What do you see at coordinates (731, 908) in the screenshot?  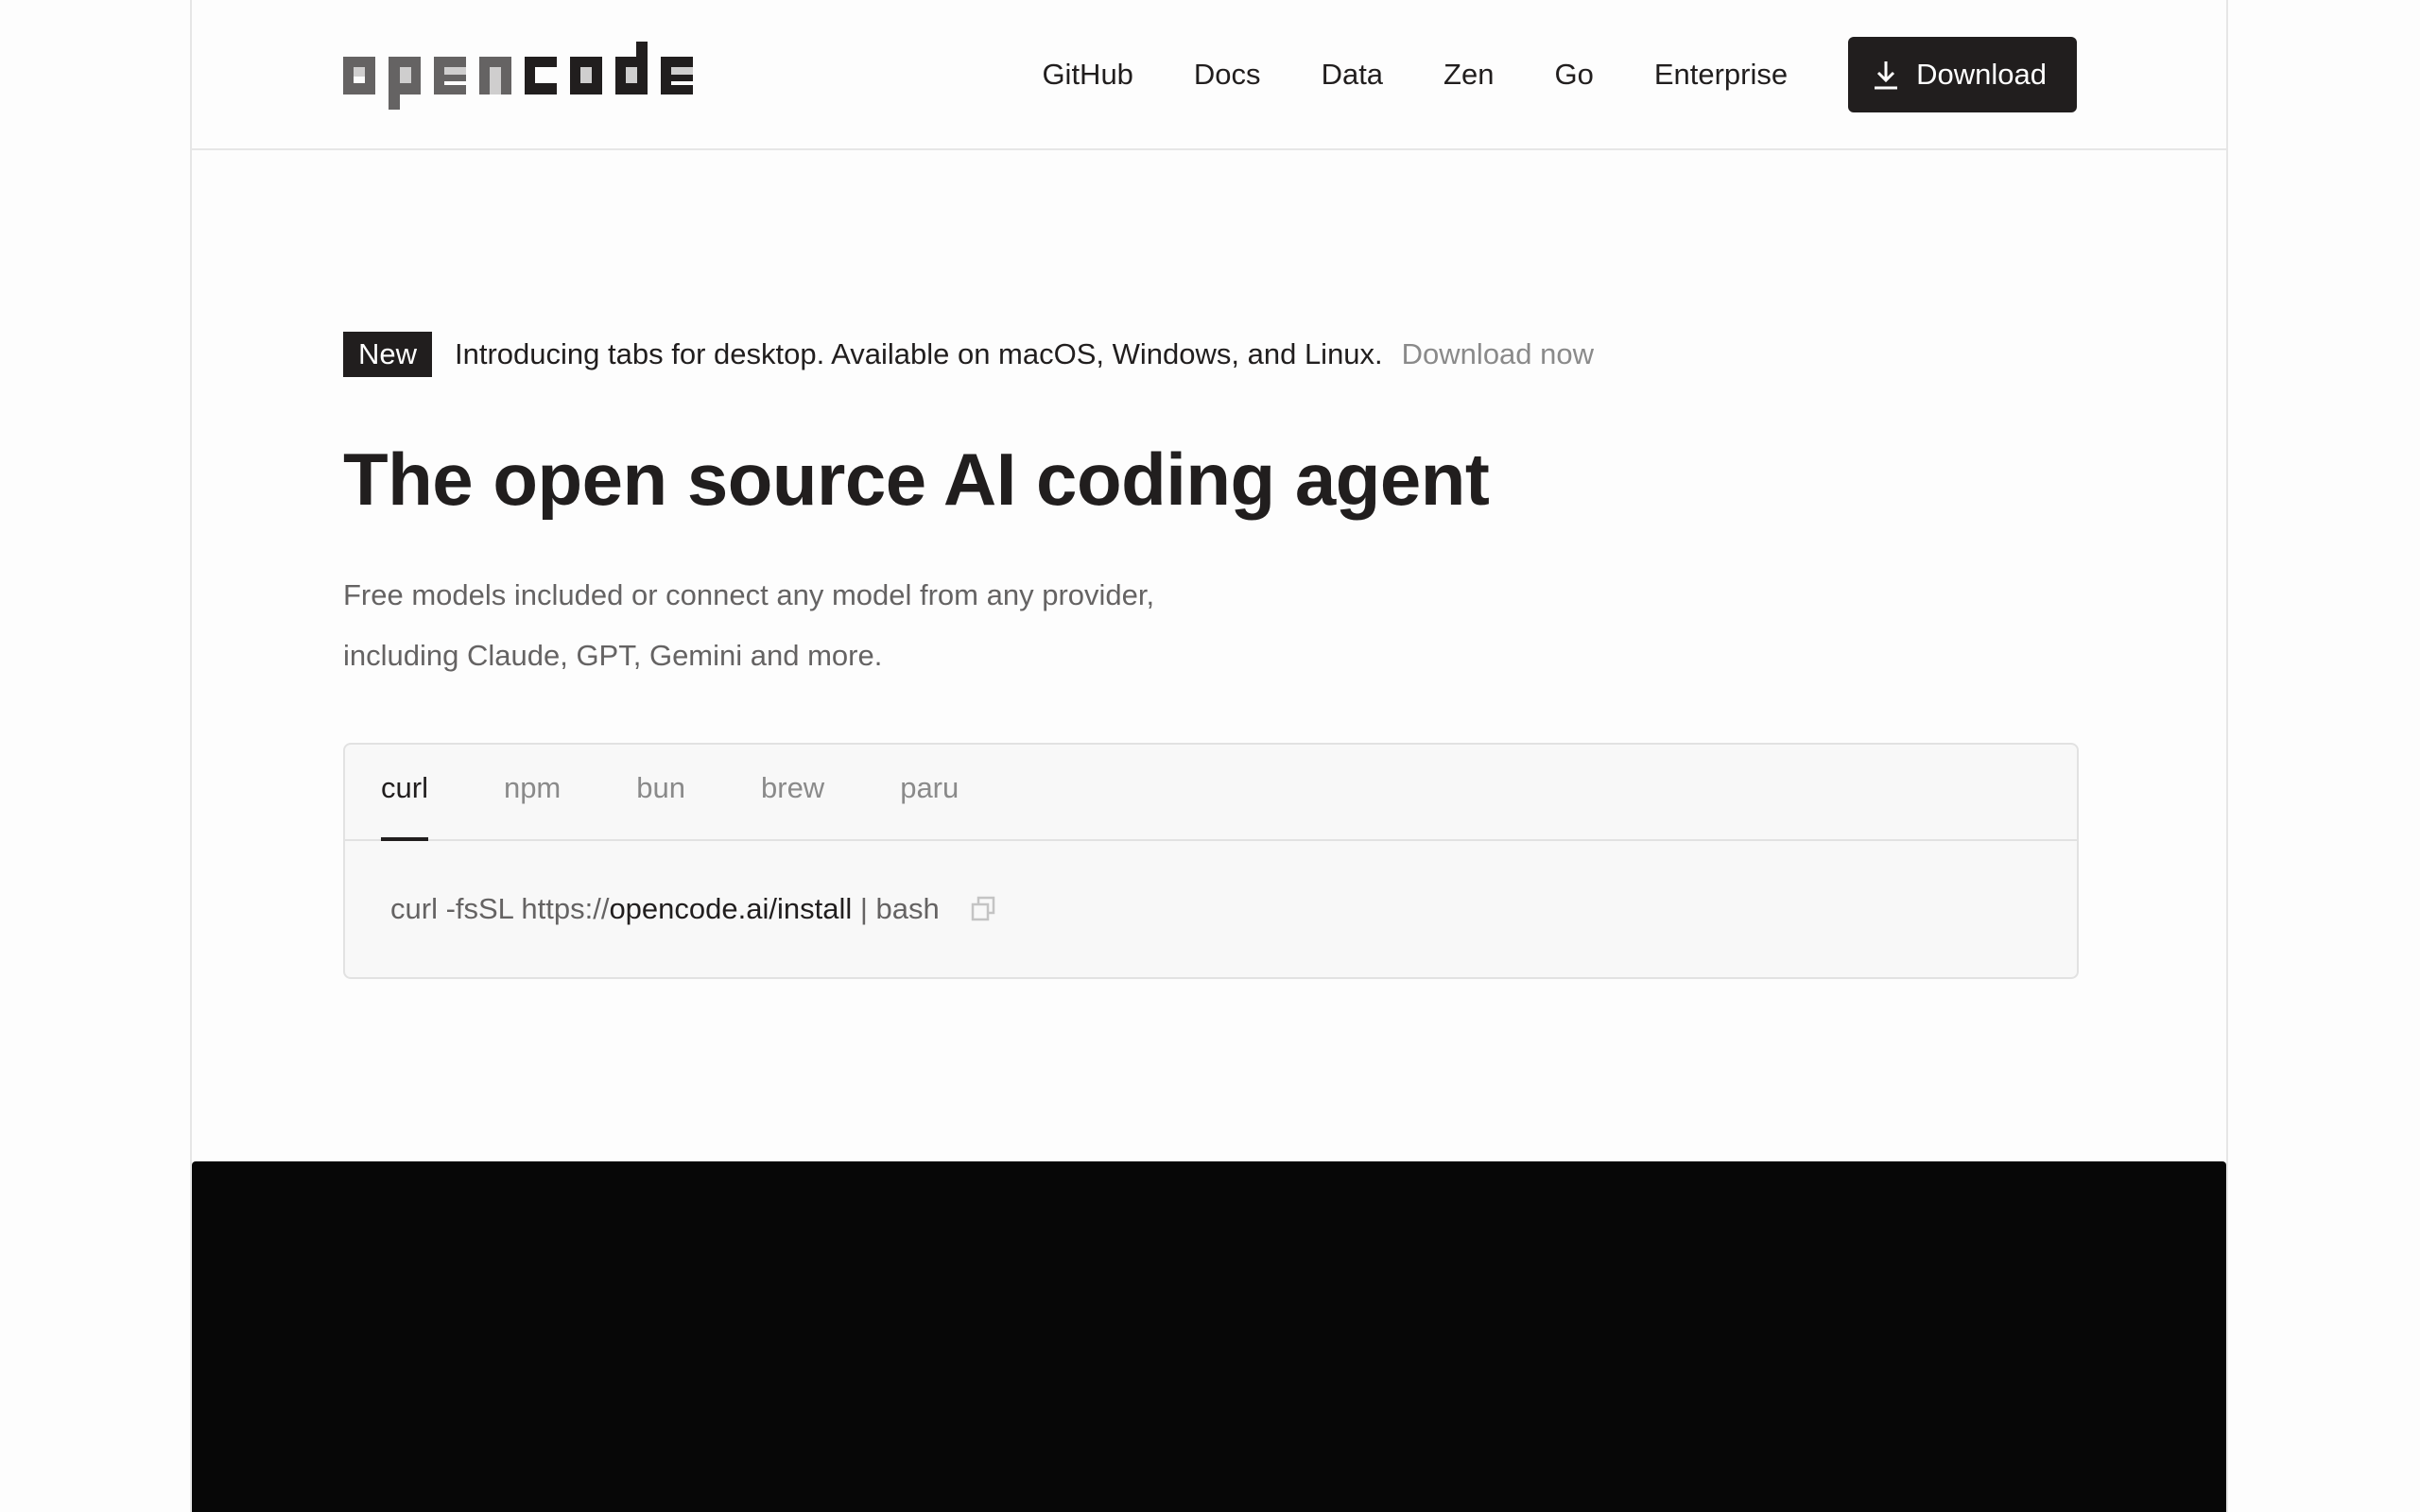 I see `command-url: opencode.ai/install` at bounding box center [731, 908].